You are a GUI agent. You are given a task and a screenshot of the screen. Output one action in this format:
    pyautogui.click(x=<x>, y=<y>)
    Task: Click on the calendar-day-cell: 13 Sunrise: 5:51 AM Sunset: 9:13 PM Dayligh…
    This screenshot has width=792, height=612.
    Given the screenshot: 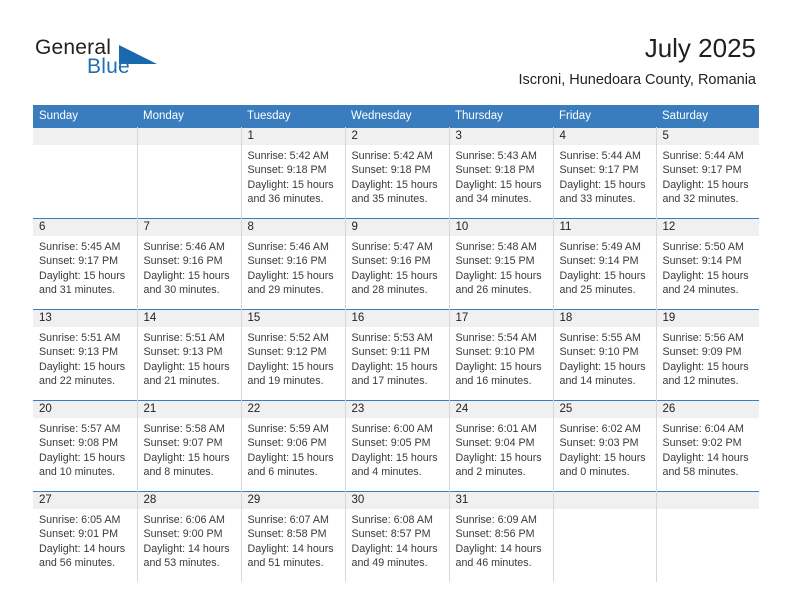 What is the action you would take?
    pyautogui.click(x=85, y=355)
    